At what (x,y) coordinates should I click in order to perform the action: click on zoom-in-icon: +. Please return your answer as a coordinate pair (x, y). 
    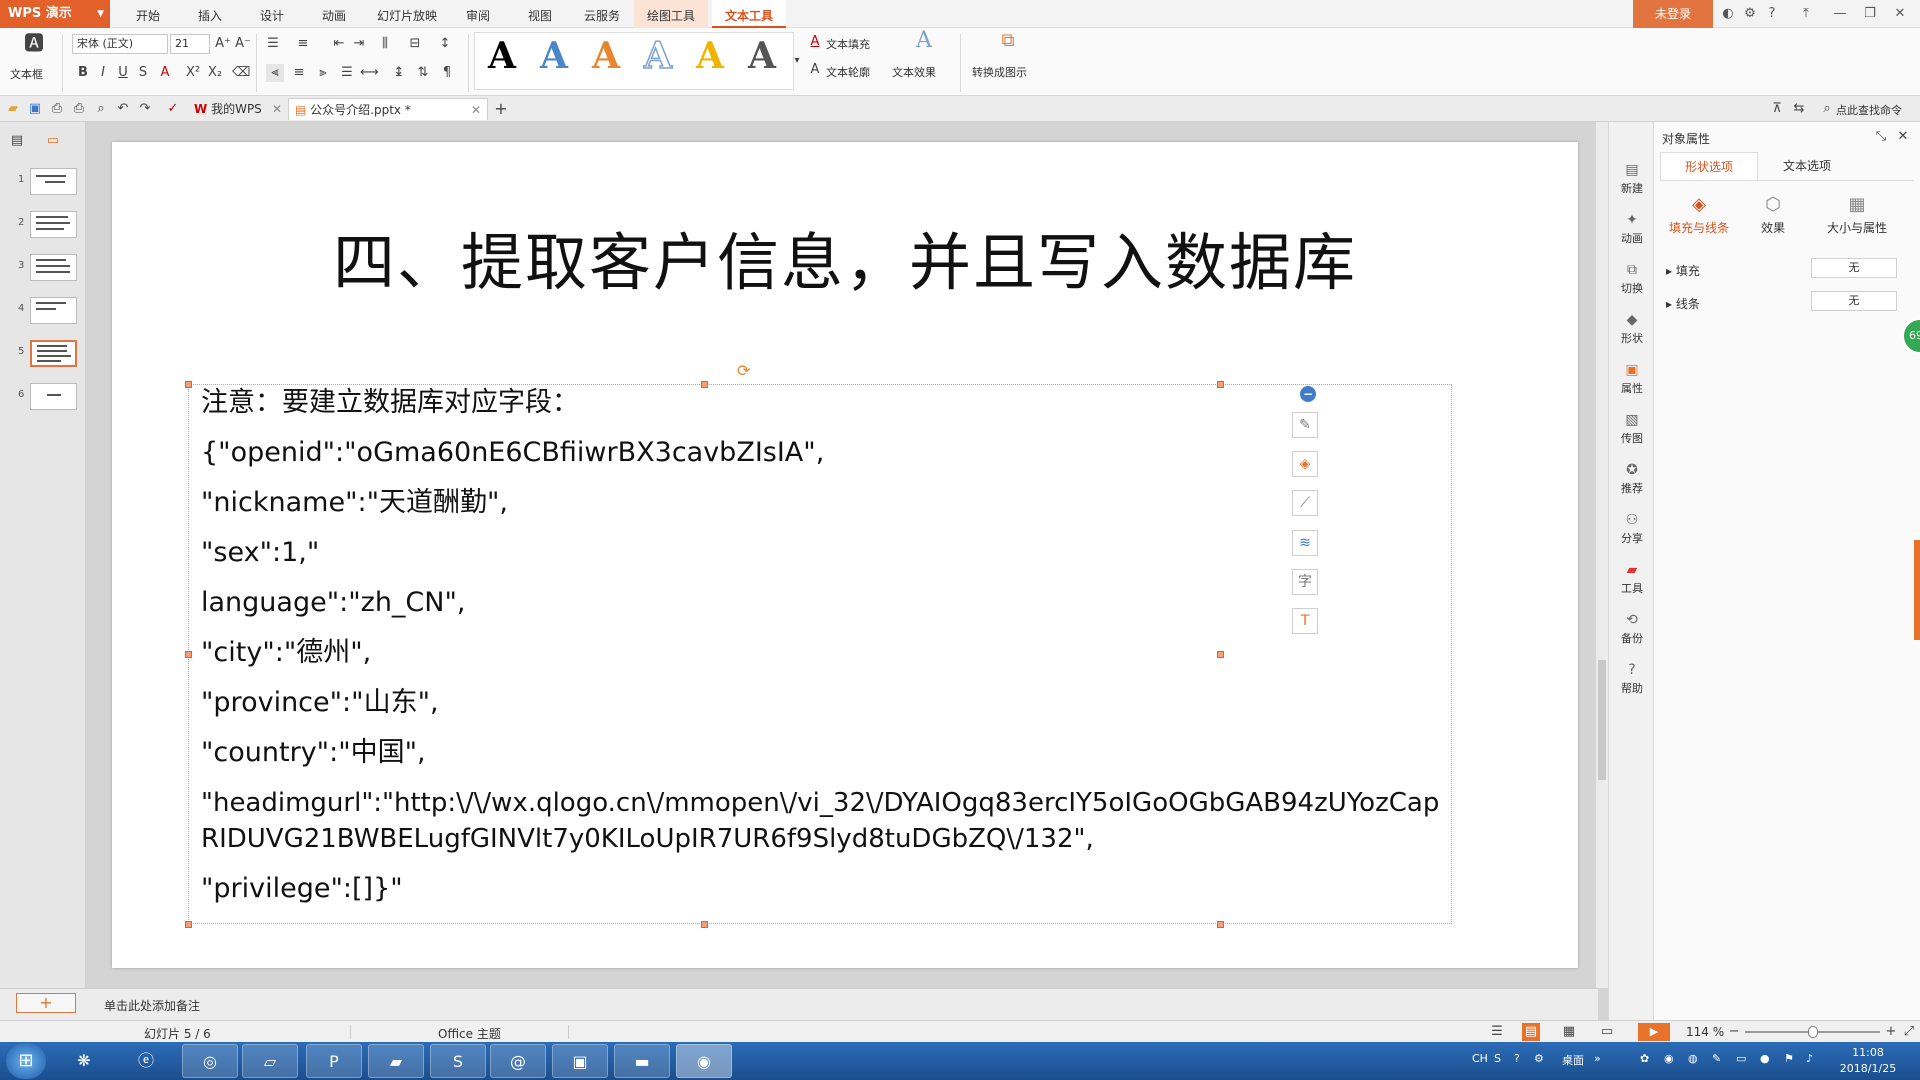
    Looking at the image, I should click on (1891, 1032).